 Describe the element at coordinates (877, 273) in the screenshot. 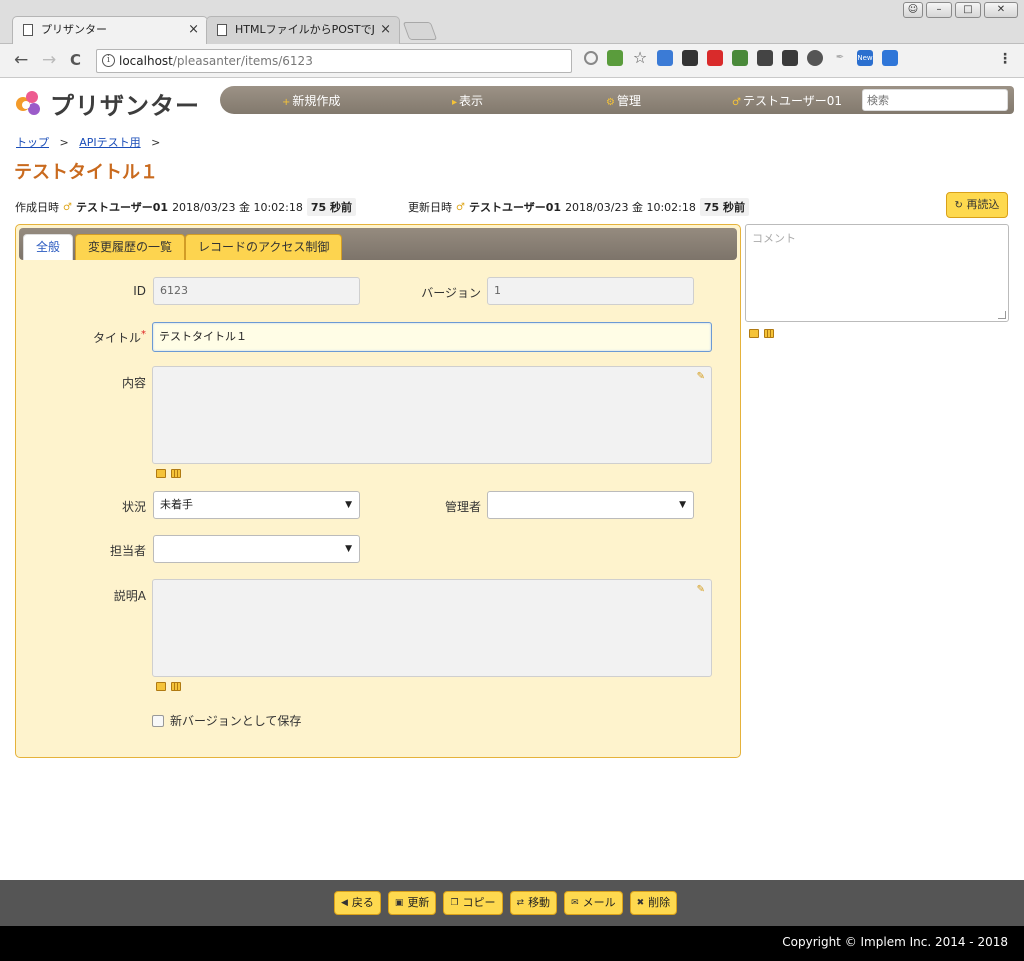

I see `comment-textarea: コメント` at that location.